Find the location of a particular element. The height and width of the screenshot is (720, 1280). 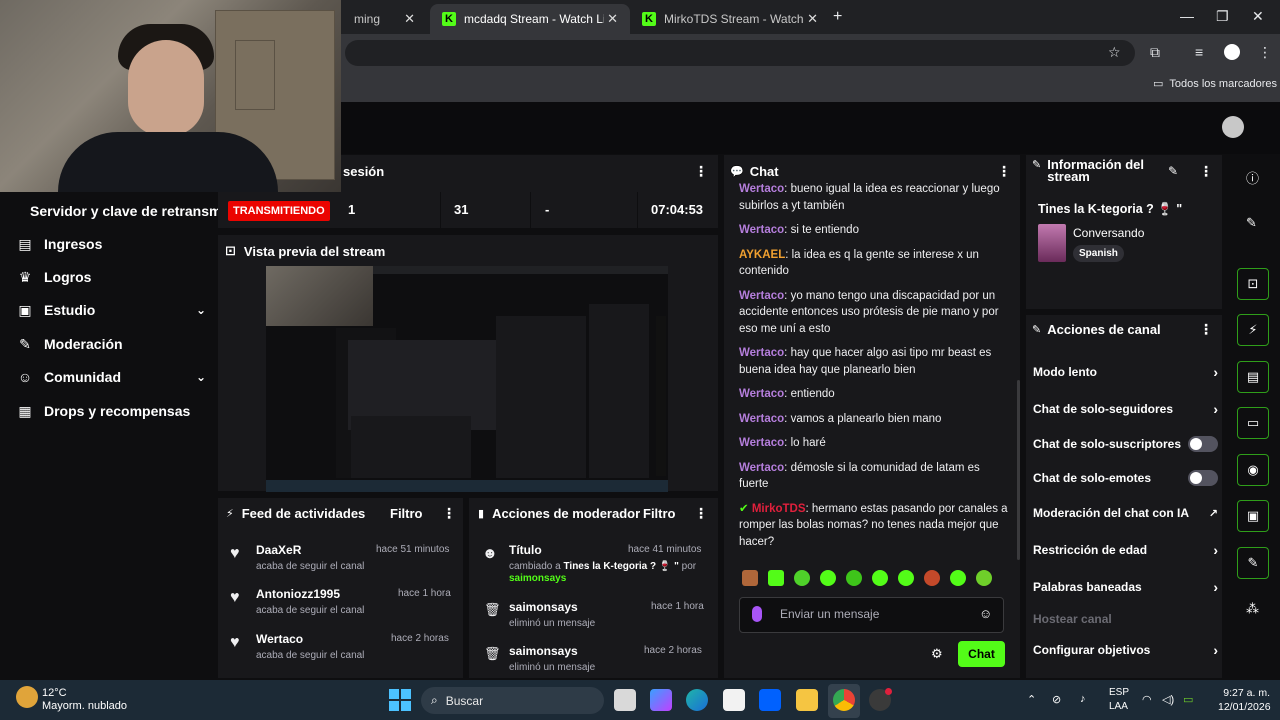

extensions-icon: ⧉ is located at coordinates (1155, 52).